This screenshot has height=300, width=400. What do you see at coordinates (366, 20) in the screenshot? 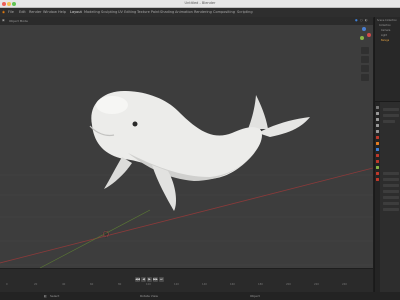
I see `shading-material-icon: ◐` at bounding box center [366, 20].